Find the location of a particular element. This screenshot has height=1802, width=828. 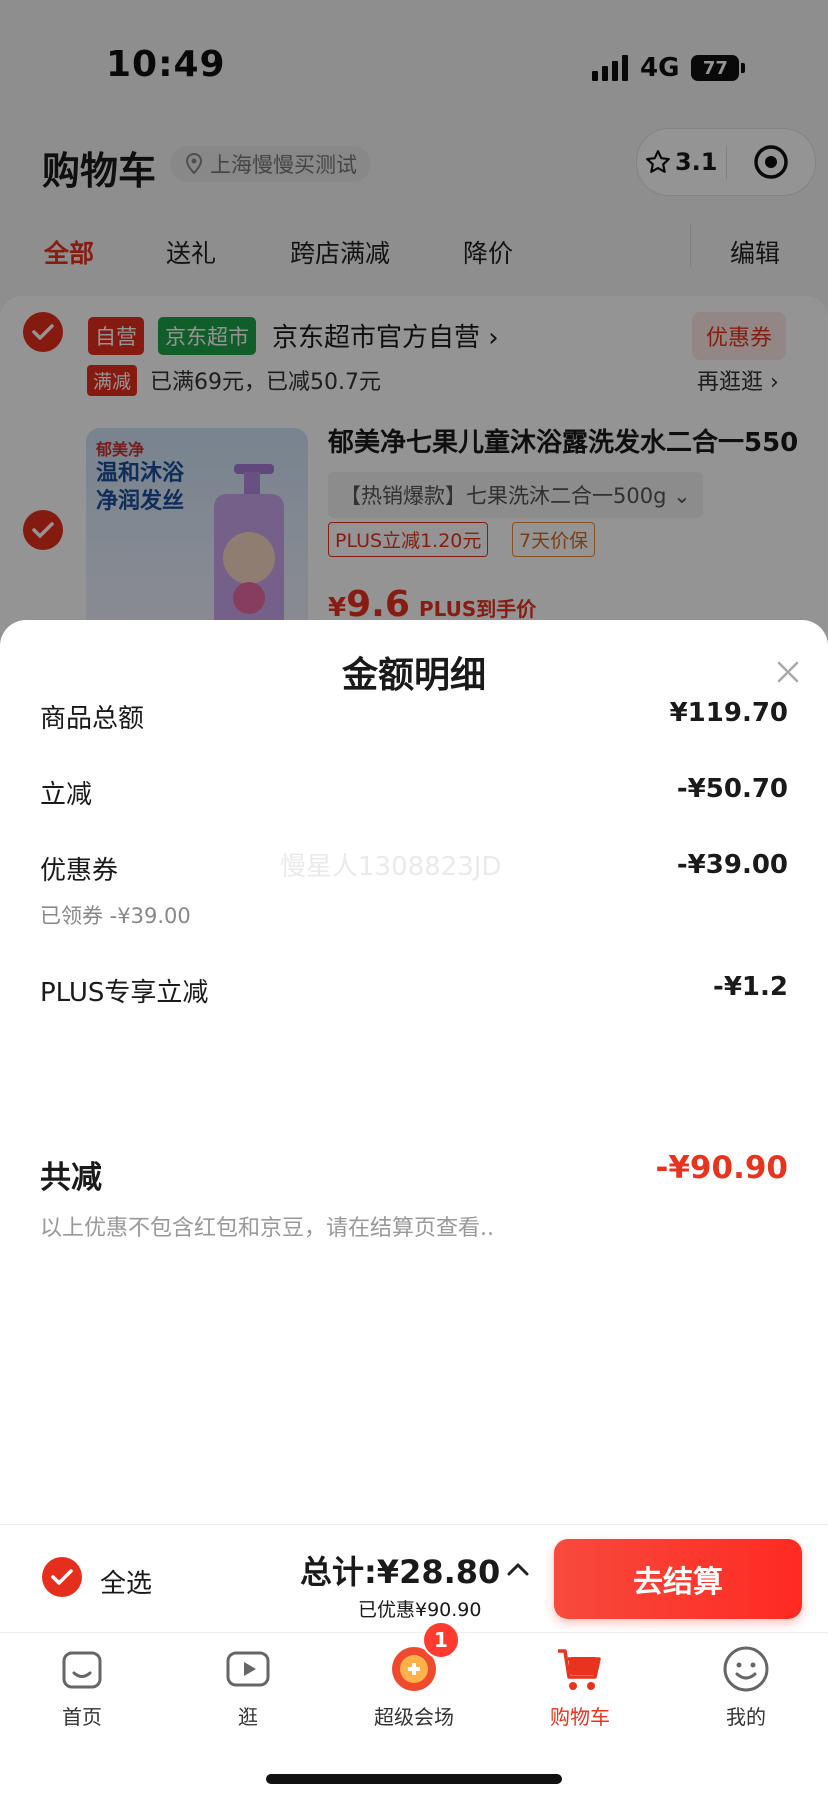

close-icon is located at coordinates (788, 672).